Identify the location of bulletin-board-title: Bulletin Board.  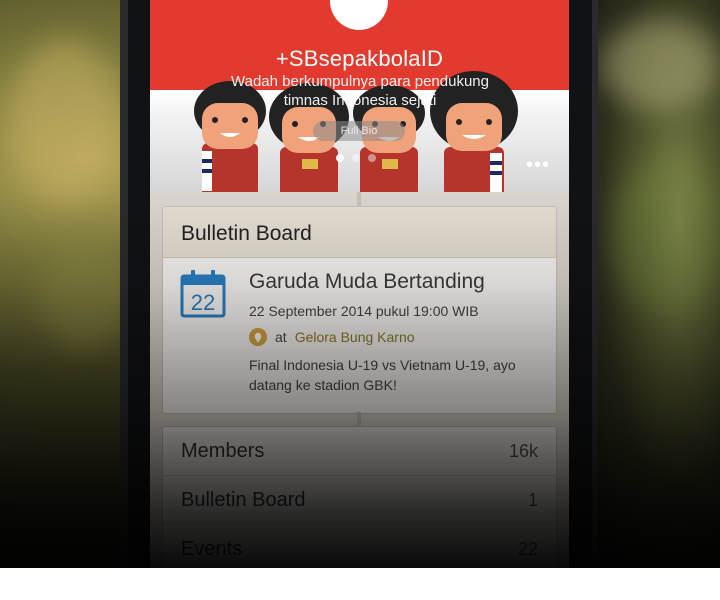
(359, 232).